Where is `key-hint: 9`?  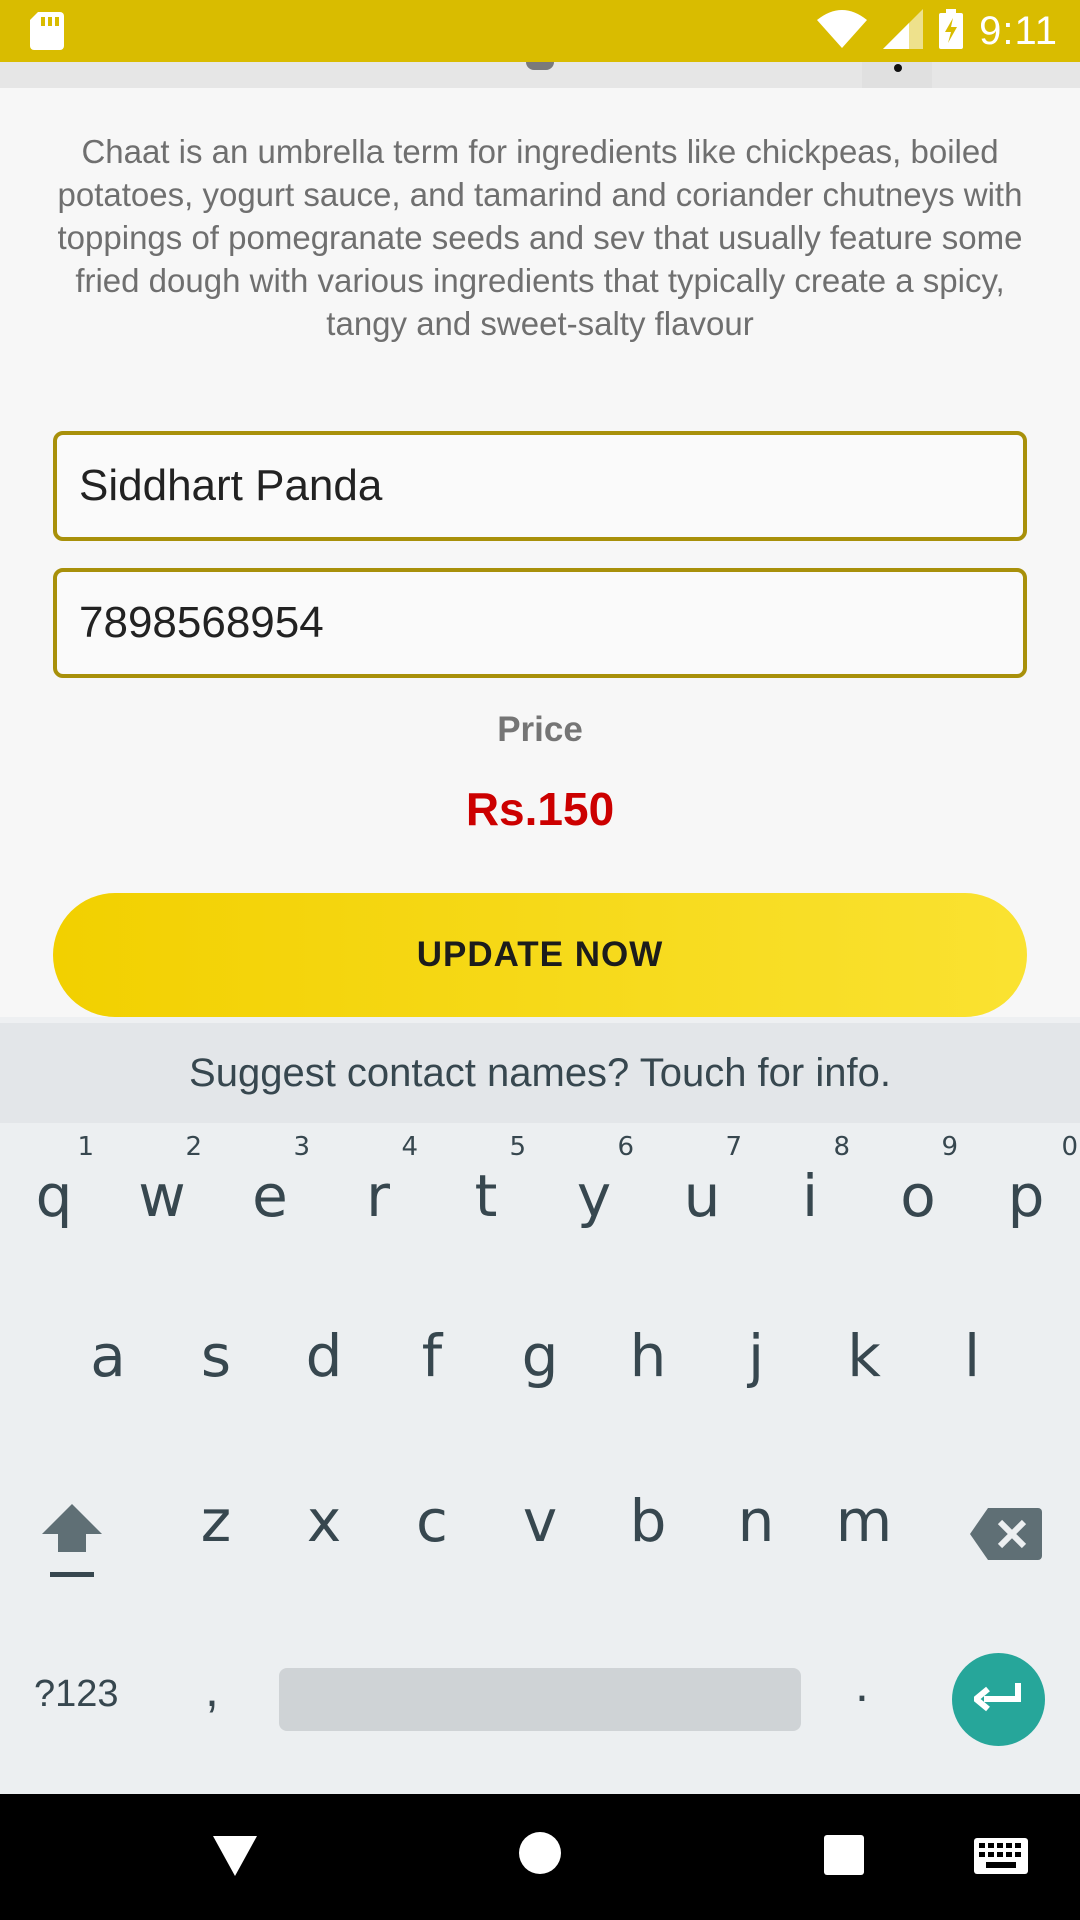
key-hint: 9 is located at coordinates (949, 1147).